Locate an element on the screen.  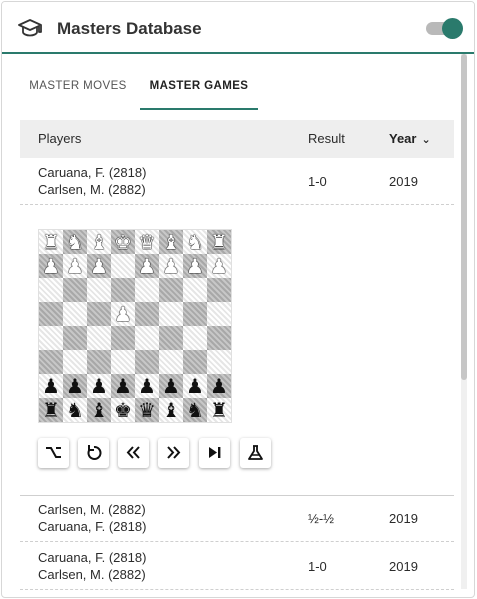
white-queen-icon: ♛ is located at coordinates (147, 242).